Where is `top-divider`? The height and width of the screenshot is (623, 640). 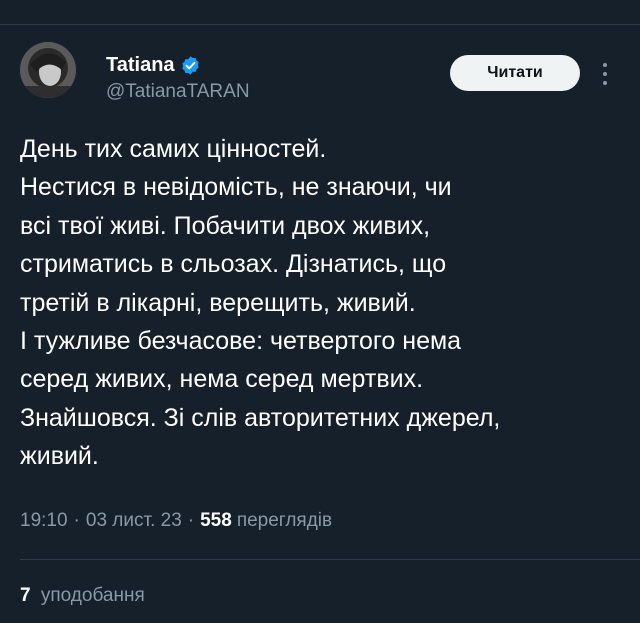
top-divider is located at coordinates (320, 24).